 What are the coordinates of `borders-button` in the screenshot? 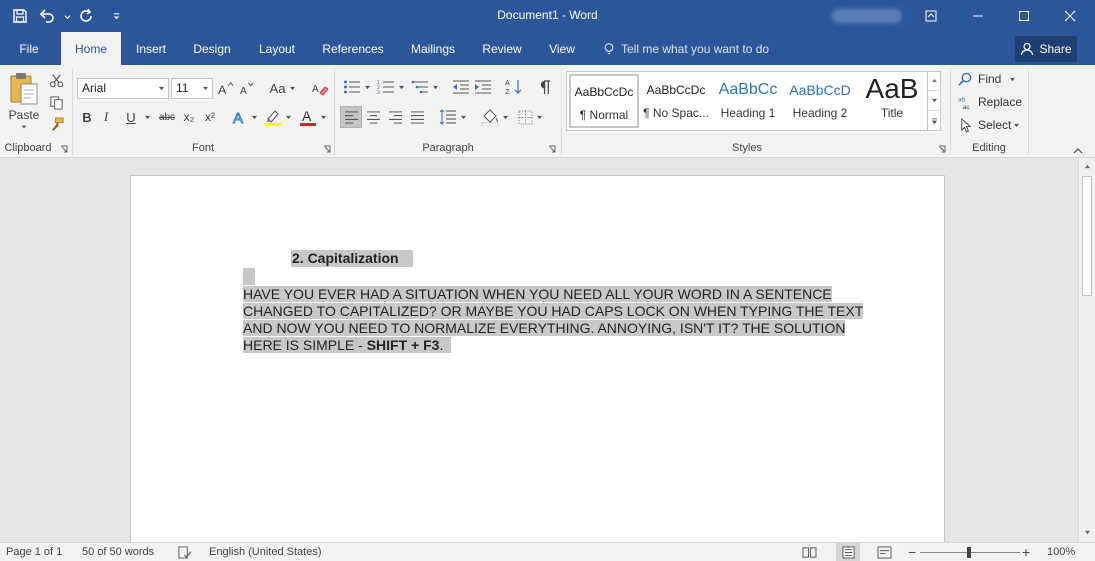 It's located at (530, 117).